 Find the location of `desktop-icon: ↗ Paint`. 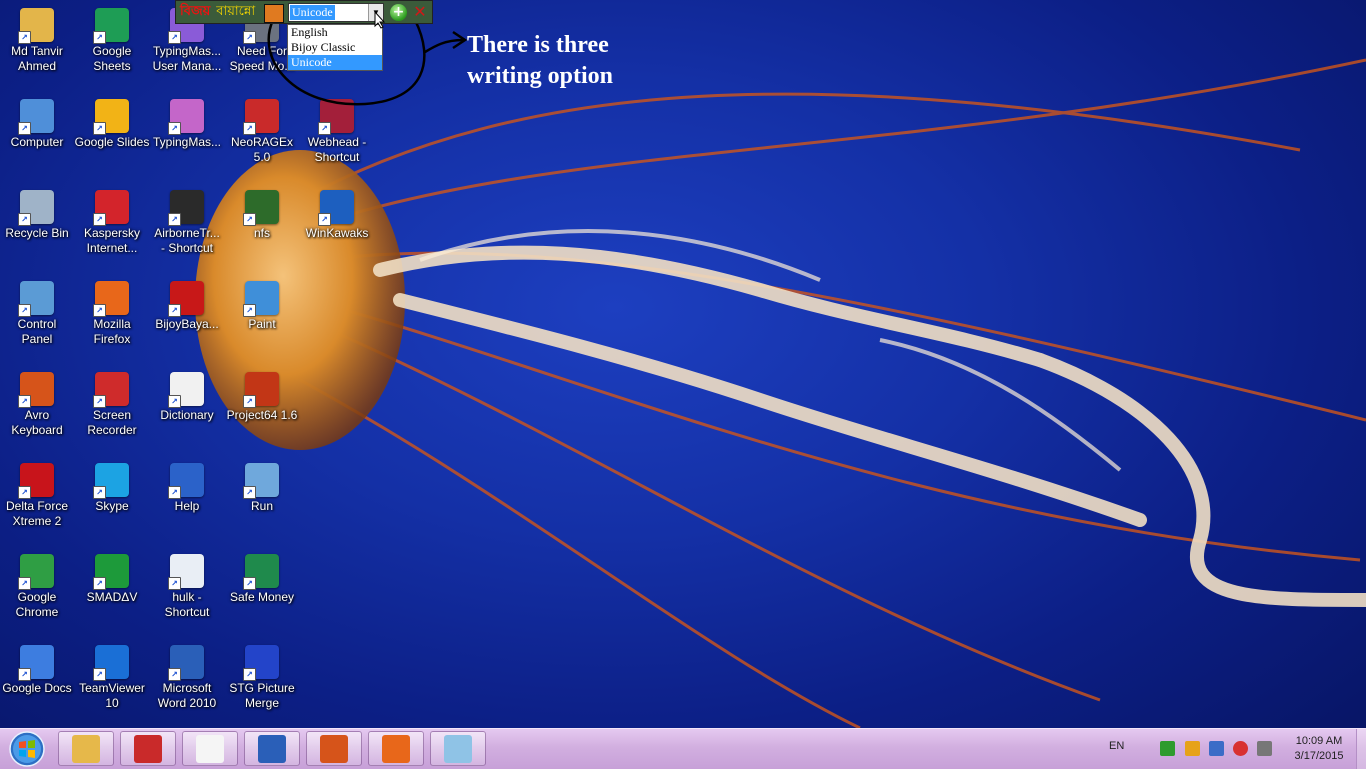

desktop-icon: ↗ Paint is located at coordinates (262, 318).